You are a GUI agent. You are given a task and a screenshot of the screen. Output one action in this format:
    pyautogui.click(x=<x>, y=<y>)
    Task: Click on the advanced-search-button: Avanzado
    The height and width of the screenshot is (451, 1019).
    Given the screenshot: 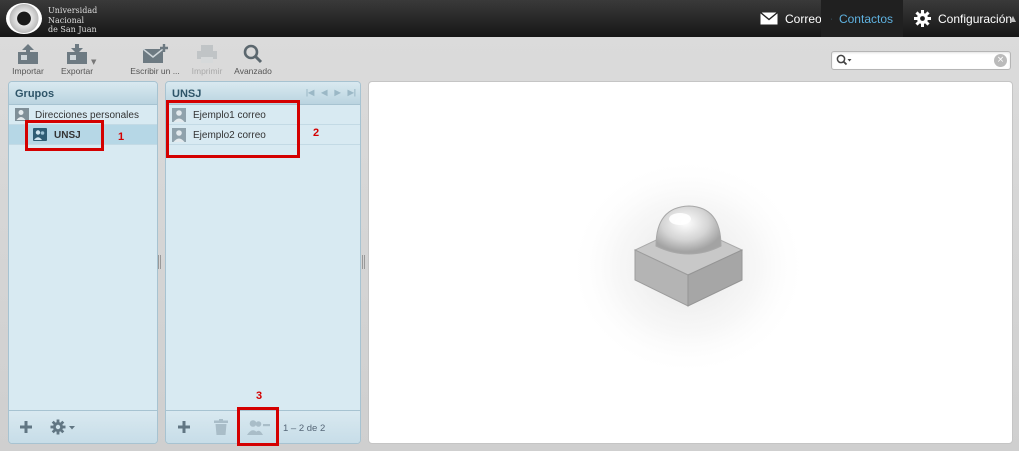 What is the action you would take?
    pyautogui.click(x=253, y=60)
    